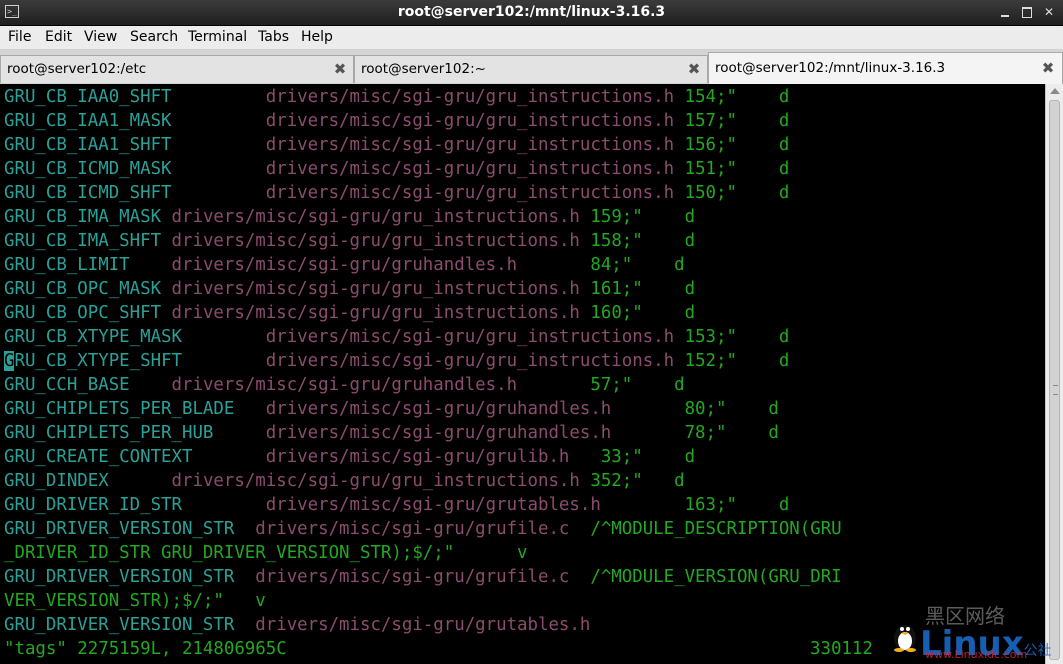  I want to click on penguin-logo-icon, so click(905, 638).